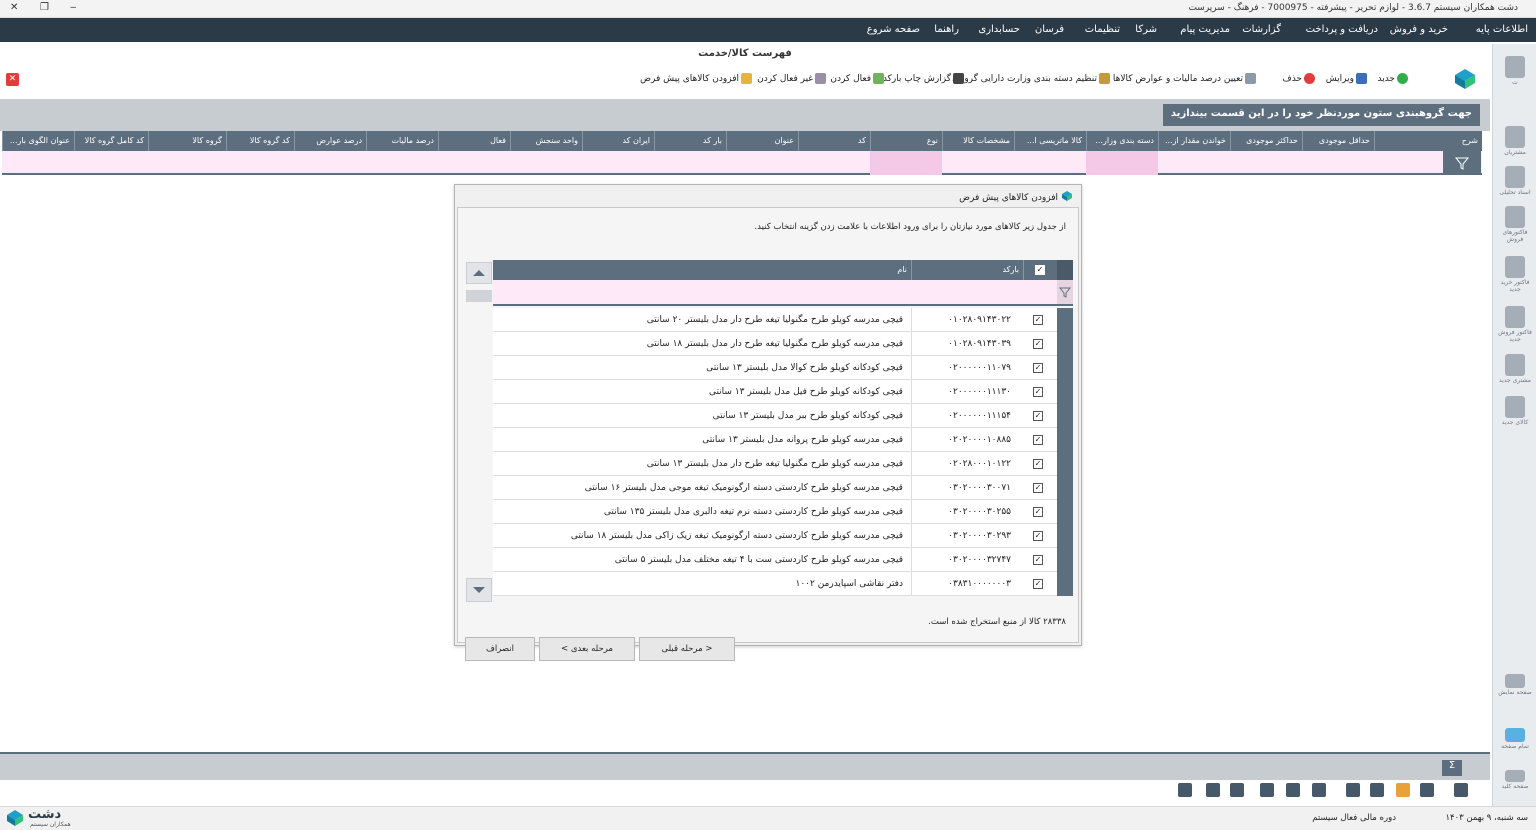 The width and height of the screenshot is (1536, 830). Describe the element at coordinates (1267, 790) in the screenshot. I see `fit-columns-icon` at that location.